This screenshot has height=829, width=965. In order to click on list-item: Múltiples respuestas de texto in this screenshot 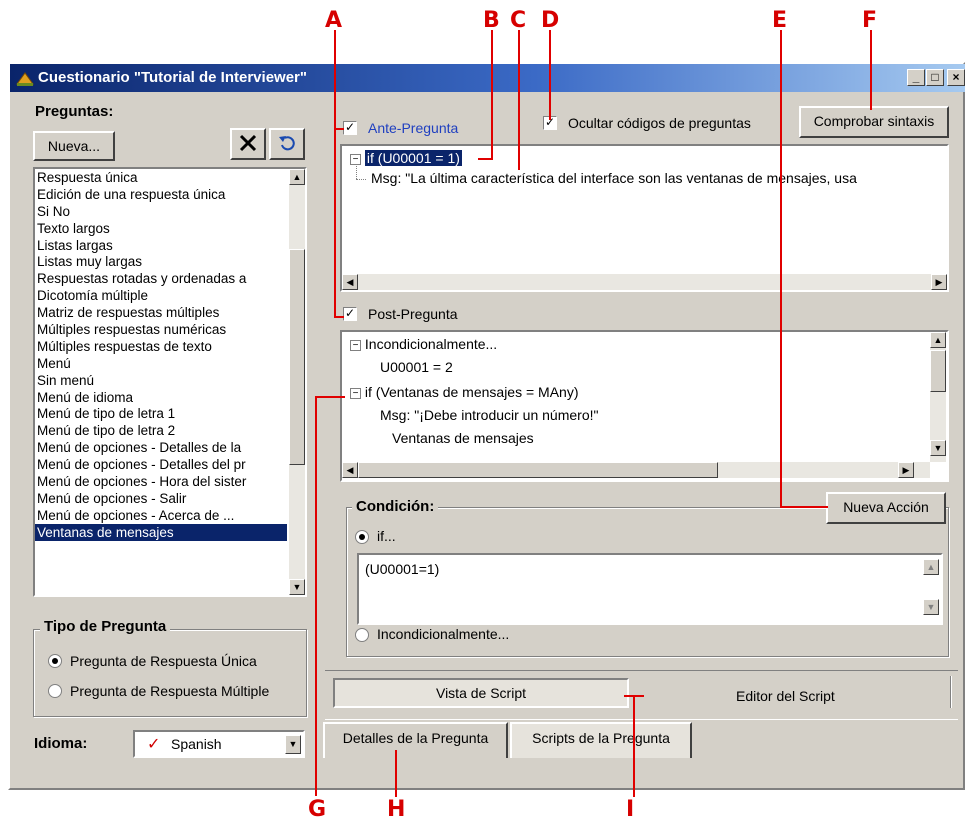, I will do `click(161, 346)`.